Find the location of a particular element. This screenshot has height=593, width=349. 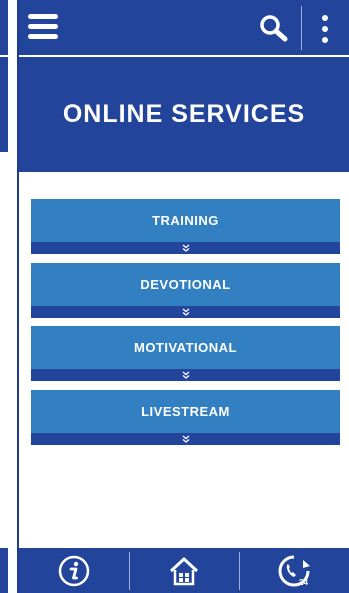

info-icon is located at coordinates (74, 570).